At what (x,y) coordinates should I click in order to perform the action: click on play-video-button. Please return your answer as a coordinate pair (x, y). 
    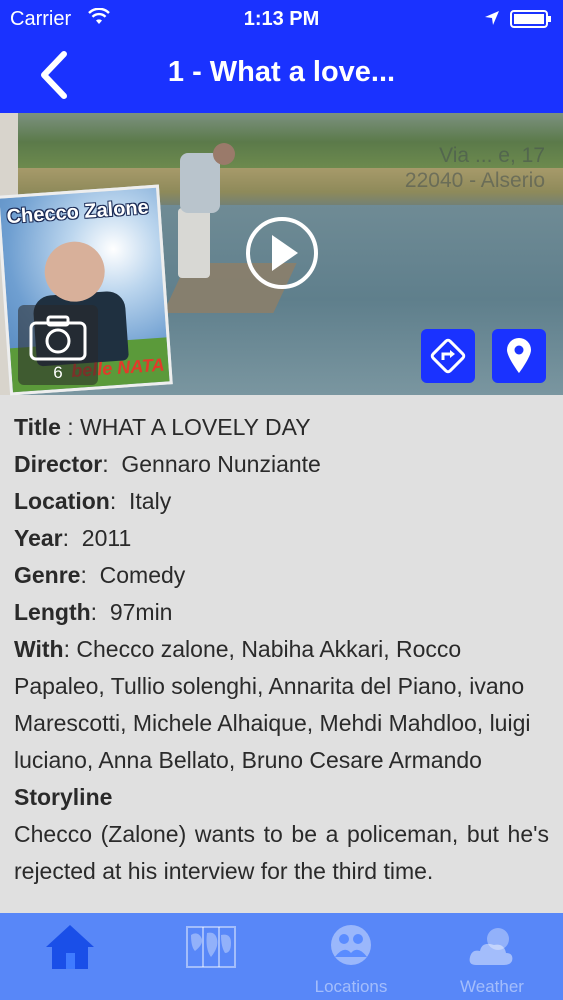
    Looking at the image, I should click on (282, 253).